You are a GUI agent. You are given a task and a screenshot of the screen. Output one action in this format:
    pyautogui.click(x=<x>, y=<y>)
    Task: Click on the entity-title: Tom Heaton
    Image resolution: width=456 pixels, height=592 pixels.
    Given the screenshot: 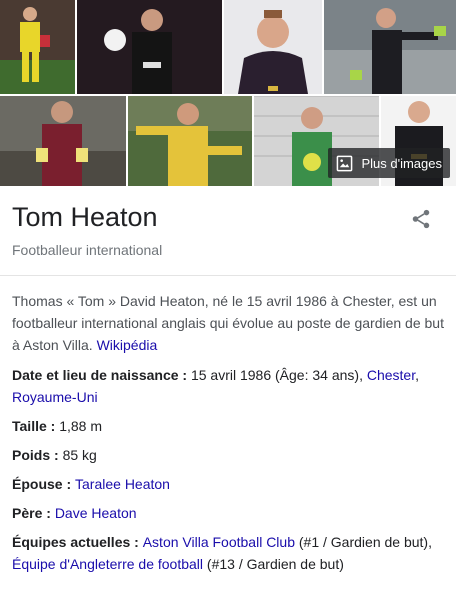 What is the action you would take?
    pyautogui.click(x=85, y=217)
    